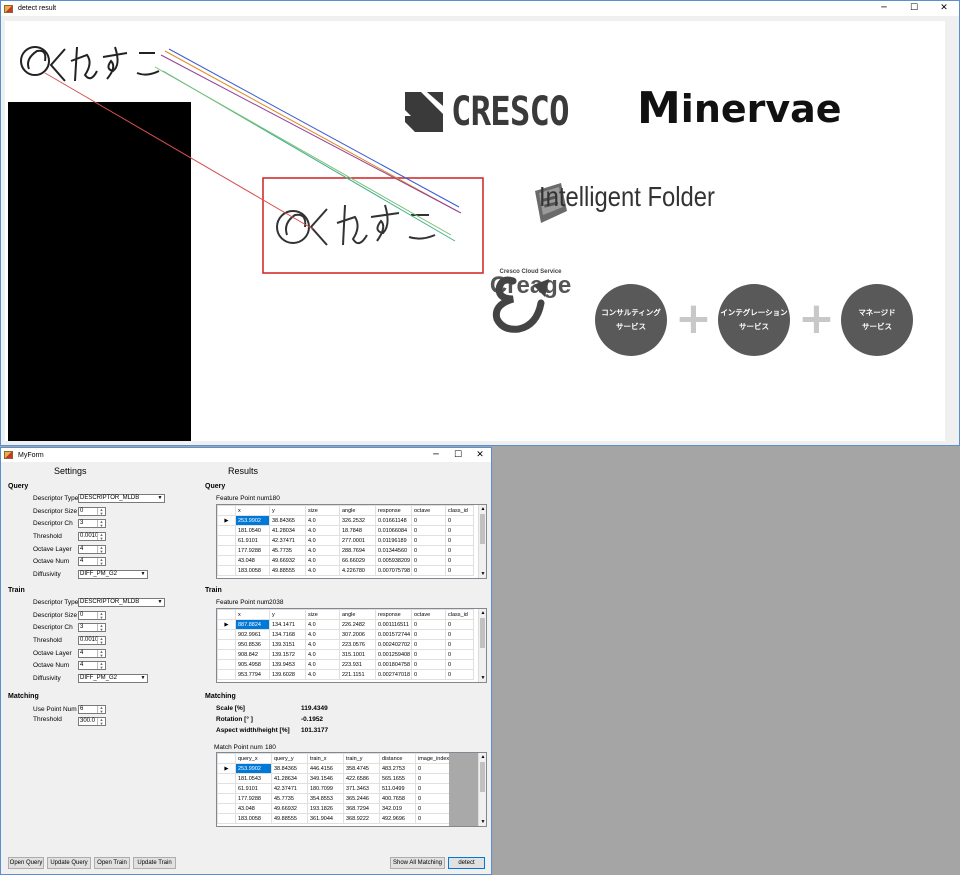 The image size is (960, 875). What do you see at coordinates (252, 674) in the screenshot?
I see `table-cell: 953.7794` at bounding box center [252, 674].